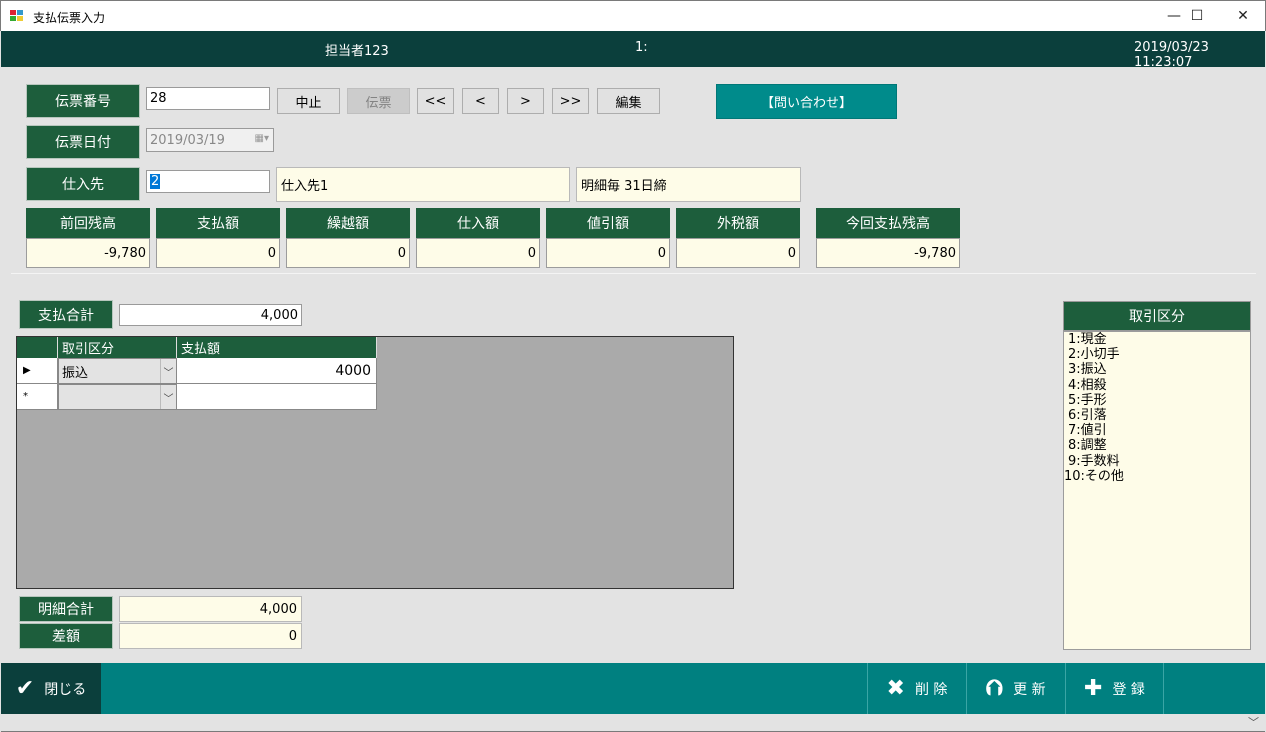 The image size is (1266, 732). Describe the element at coordinates (1087, 339) in the screenshot. I see `legend-item: 1:現金` at that location.